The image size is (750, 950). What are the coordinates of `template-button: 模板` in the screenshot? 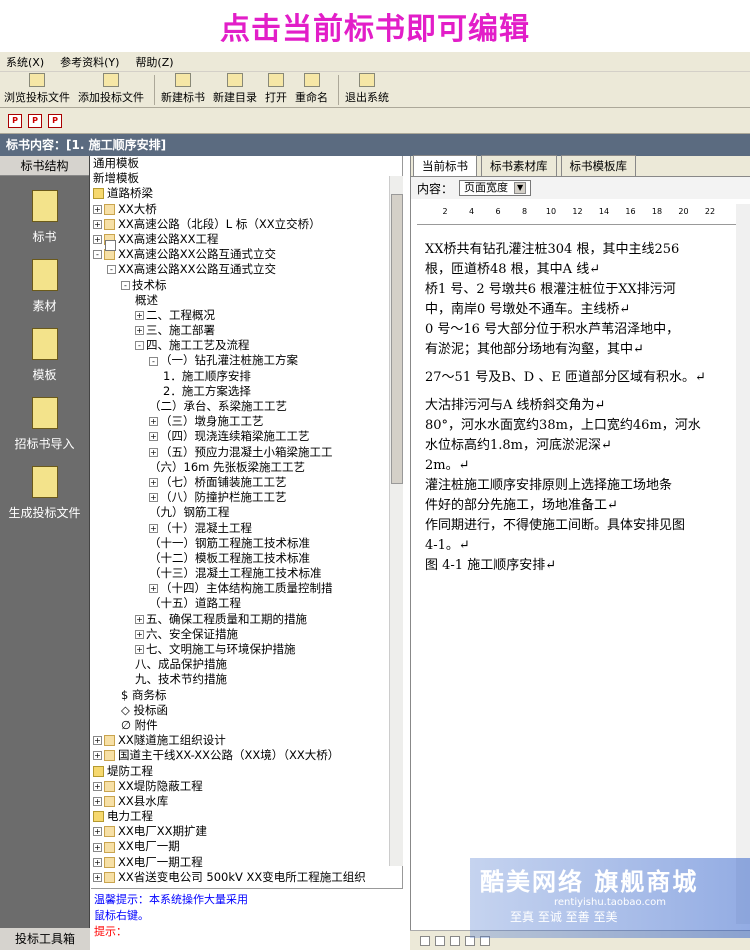 It's located at (44, 355).